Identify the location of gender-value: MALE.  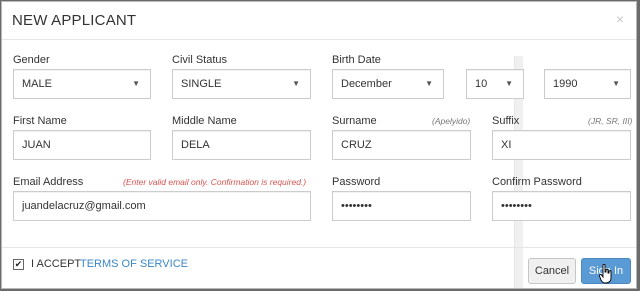
(37, 84).